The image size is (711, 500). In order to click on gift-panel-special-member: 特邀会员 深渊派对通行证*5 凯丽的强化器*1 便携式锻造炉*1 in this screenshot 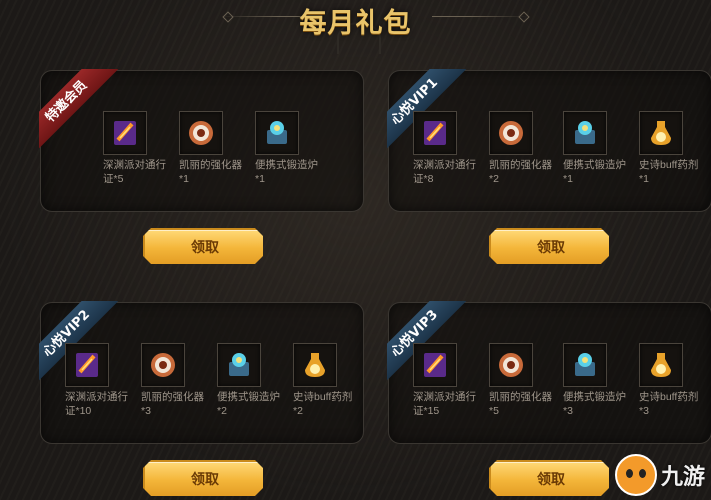, I will do `click(201, 140)`.